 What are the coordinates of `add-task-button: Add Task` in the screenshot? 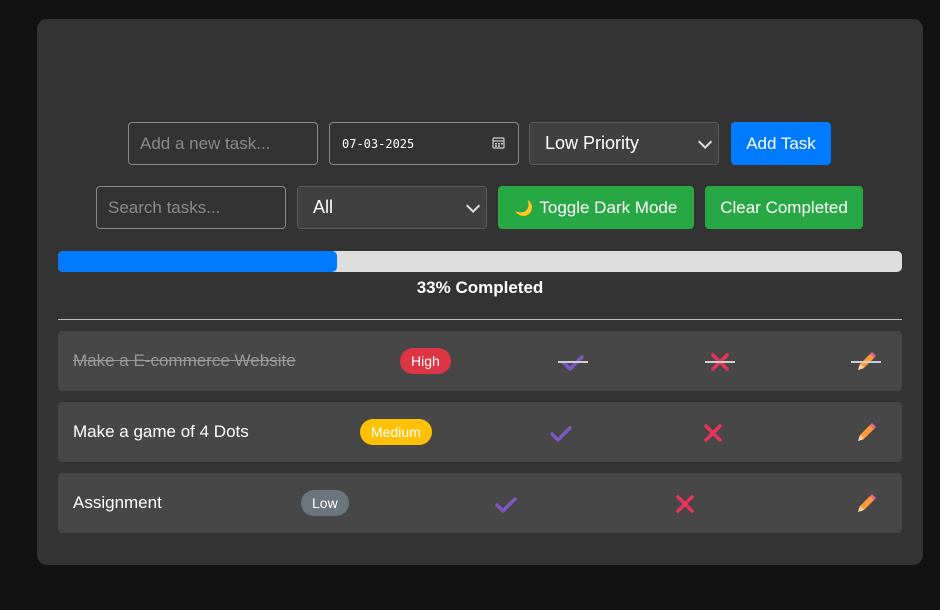 It's located at (781, 143).